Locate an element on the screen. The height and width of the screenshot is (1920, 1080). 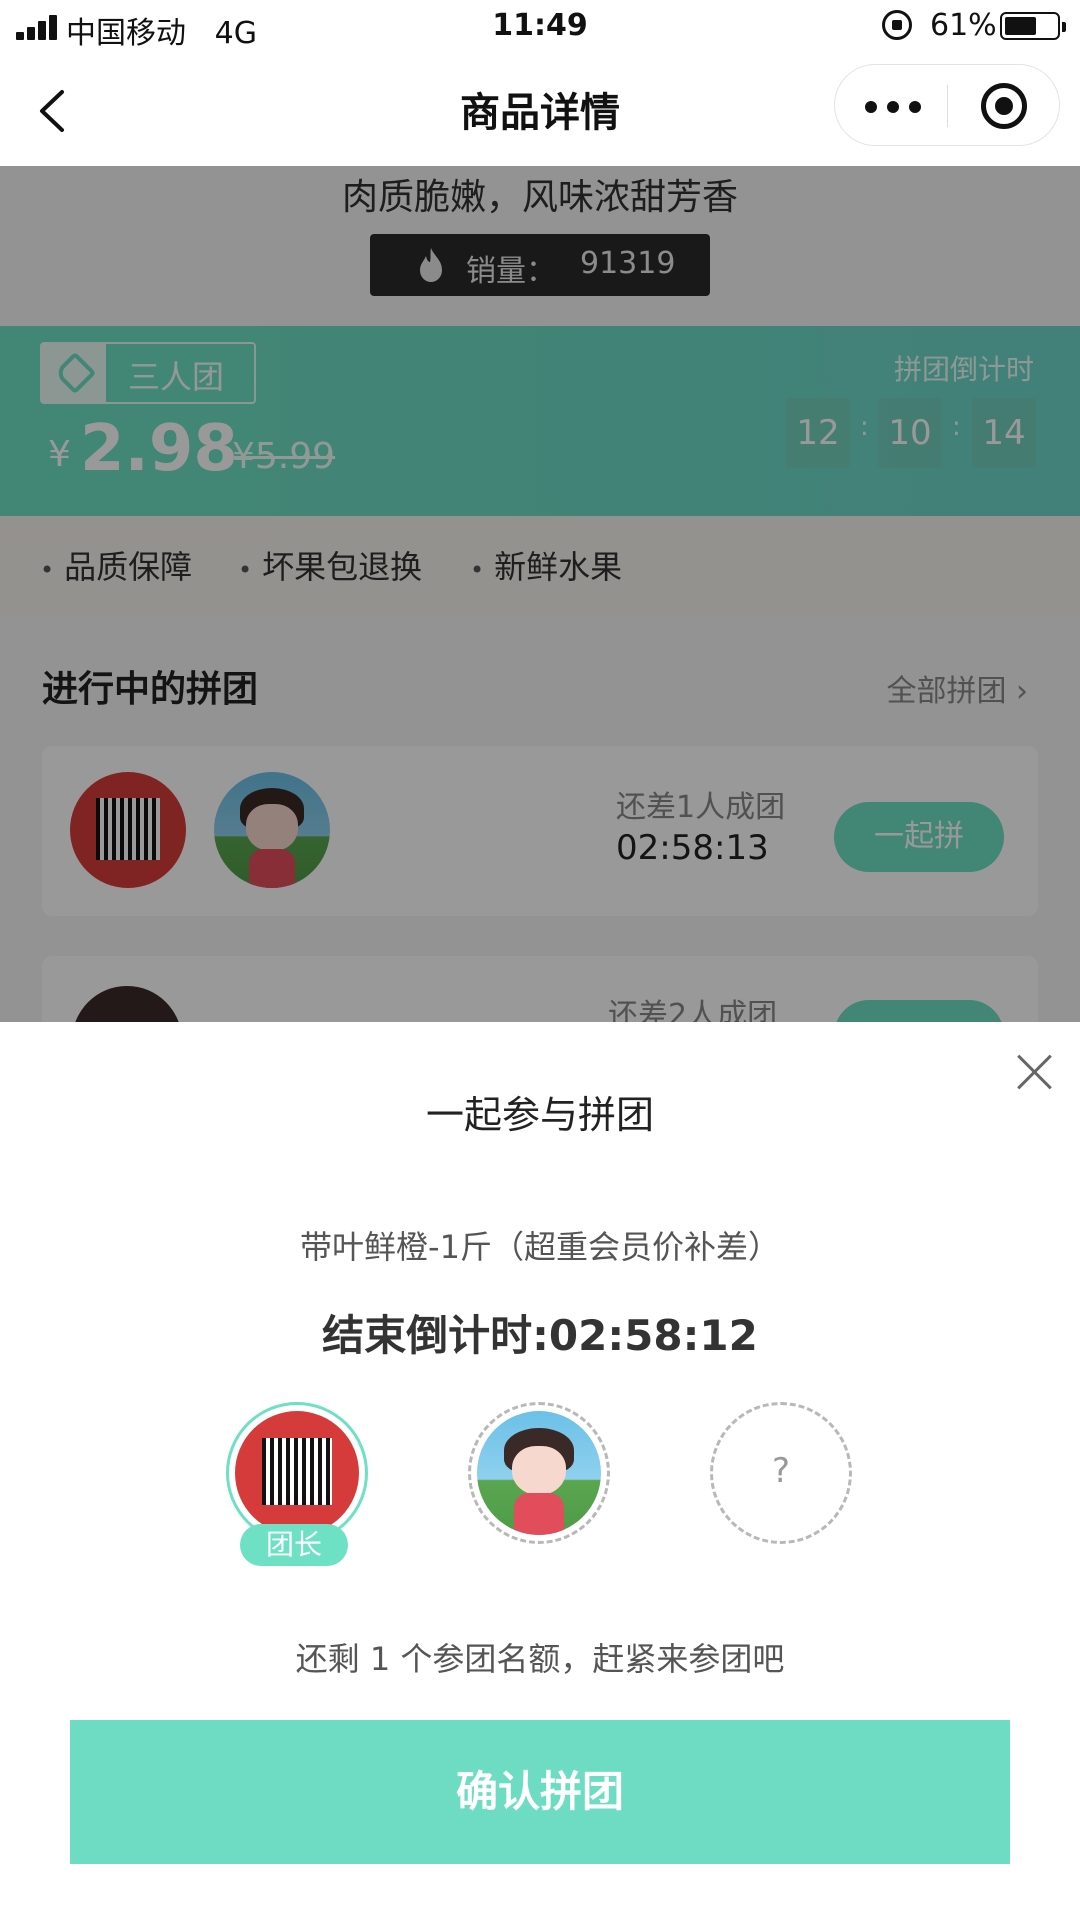
confirm-group-button: 确认拼团 is located at coordinates (540, 1792).